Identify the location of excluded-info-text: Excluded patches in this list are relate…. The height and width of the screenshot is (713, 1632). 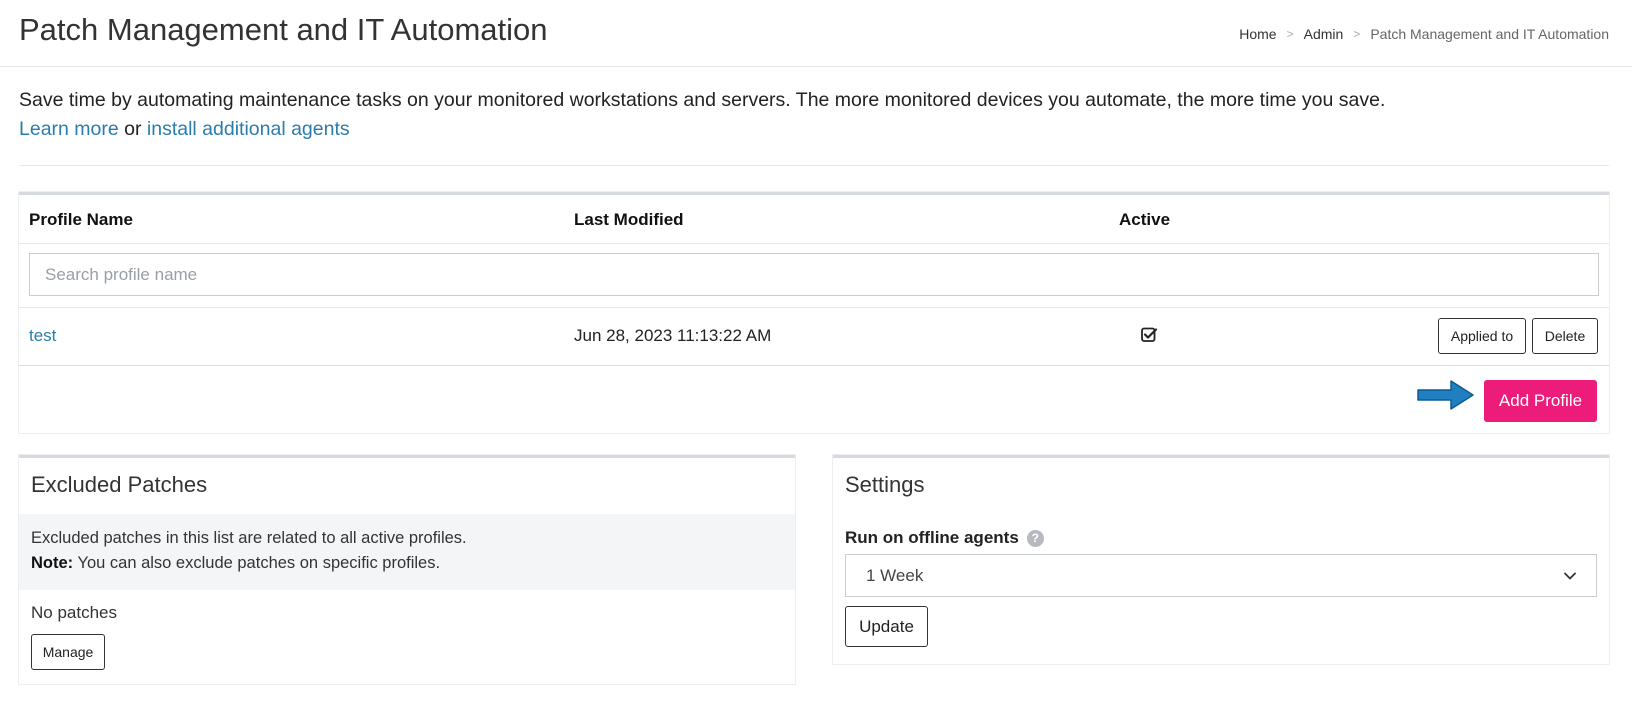
(249, 538).